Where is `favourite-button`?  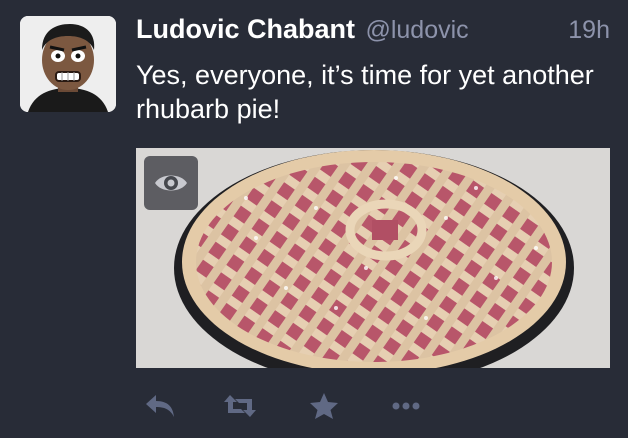
favourite-button is located at coordinates (324, 406).